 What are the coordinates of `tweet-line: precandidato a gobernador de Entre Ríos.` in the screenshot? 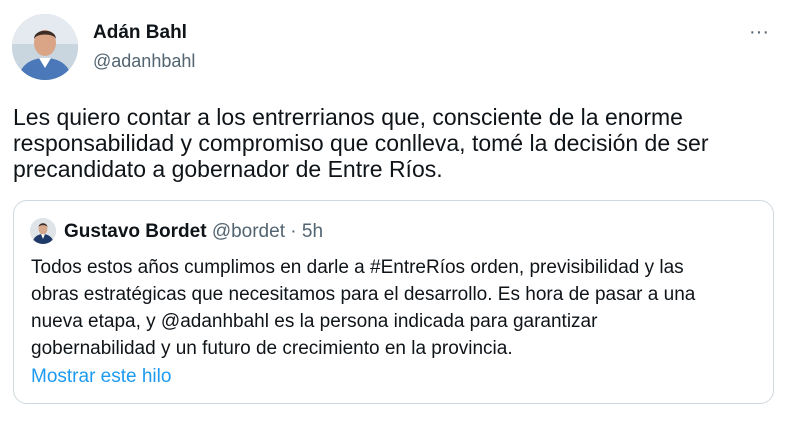 It's located at (228, 169).